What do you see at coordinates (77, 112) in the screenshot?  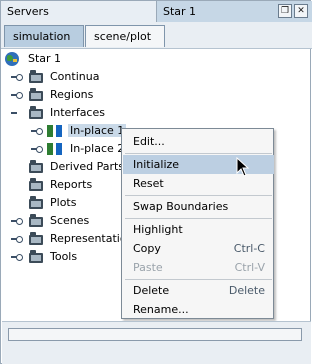 I see `tree-item-label: Interfaces` at bounding box center [77, 112].